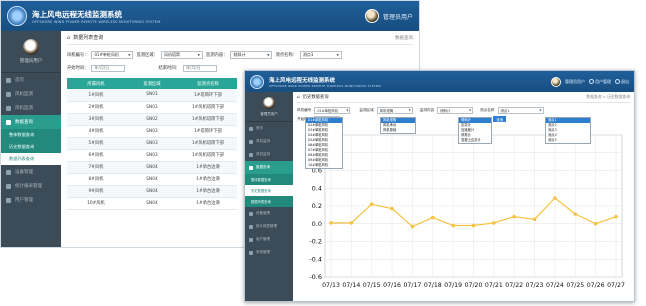  Describe the element at coordinates (199, 68) in the screenshot. I see `end-date-input: 年/月/日` at that location.